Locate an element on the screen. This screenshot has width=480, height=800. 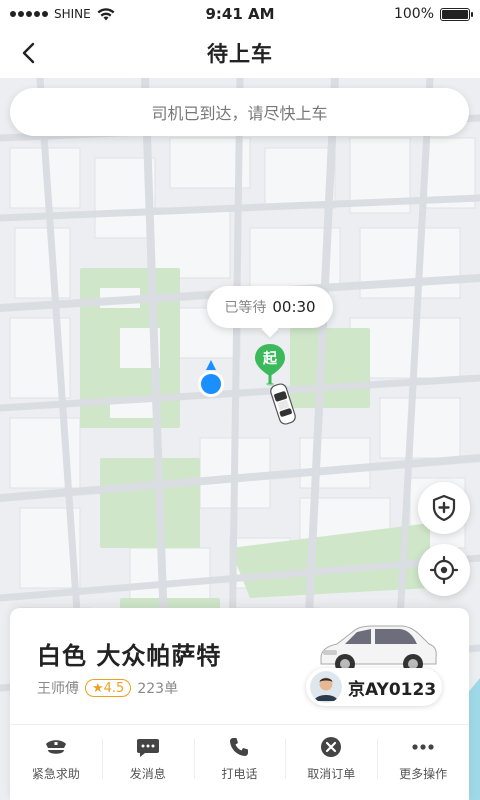
more-actions-button: 更多操作 is located at coordinates (423, 758).